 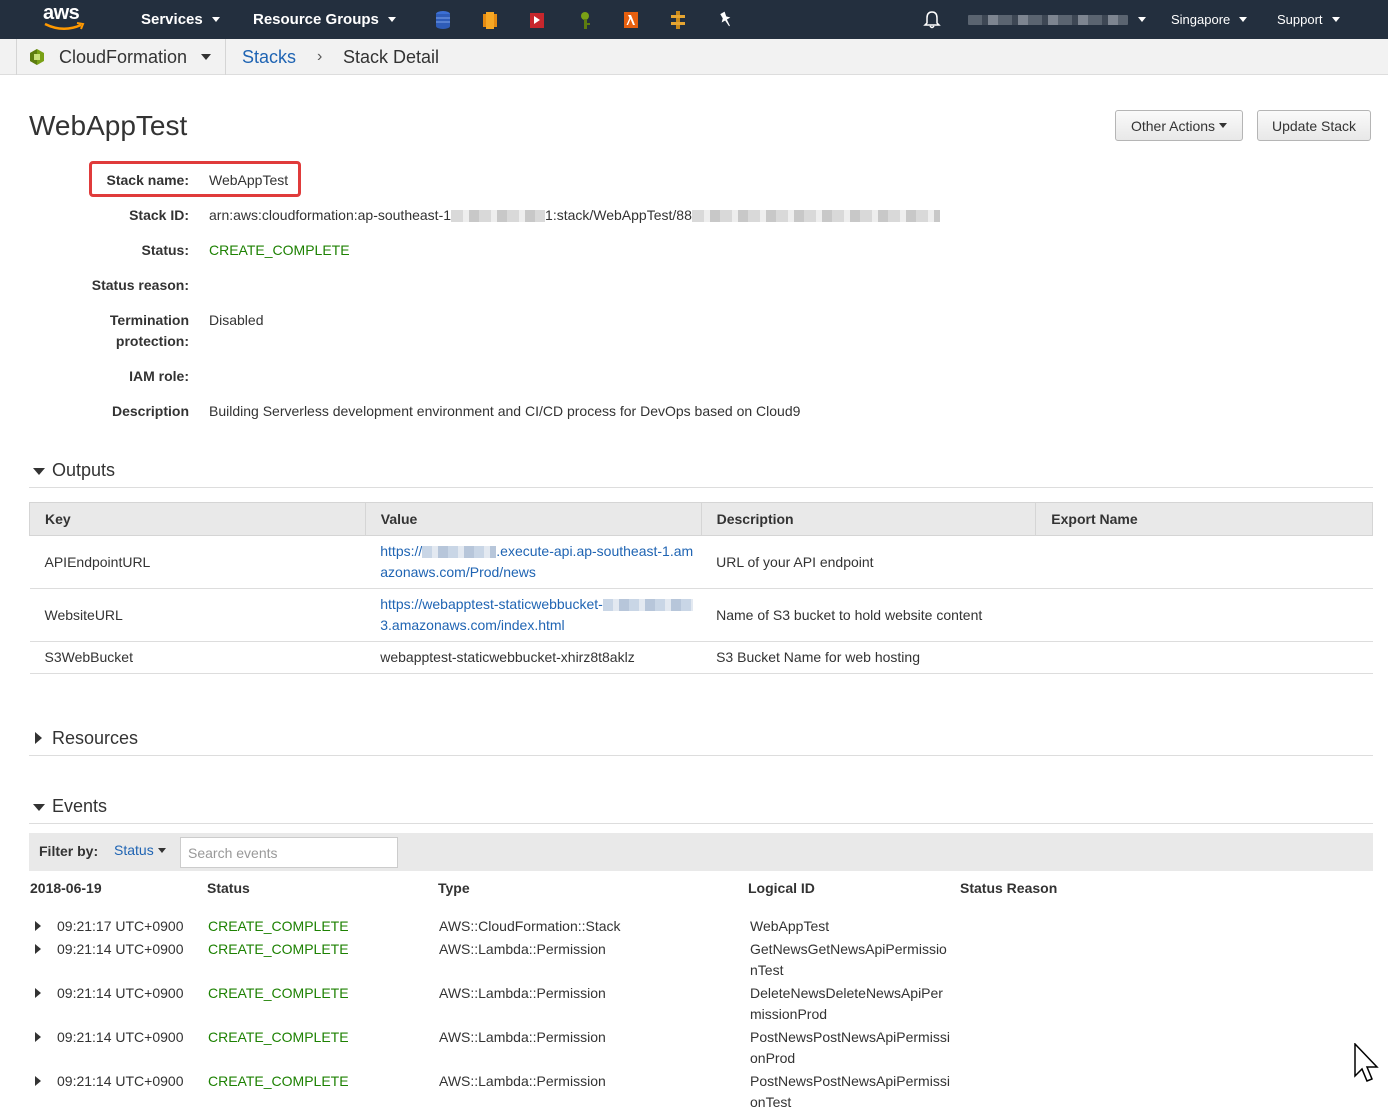 I want to click on event-logical-id: WebAppTest, so click(x=790, y=926).